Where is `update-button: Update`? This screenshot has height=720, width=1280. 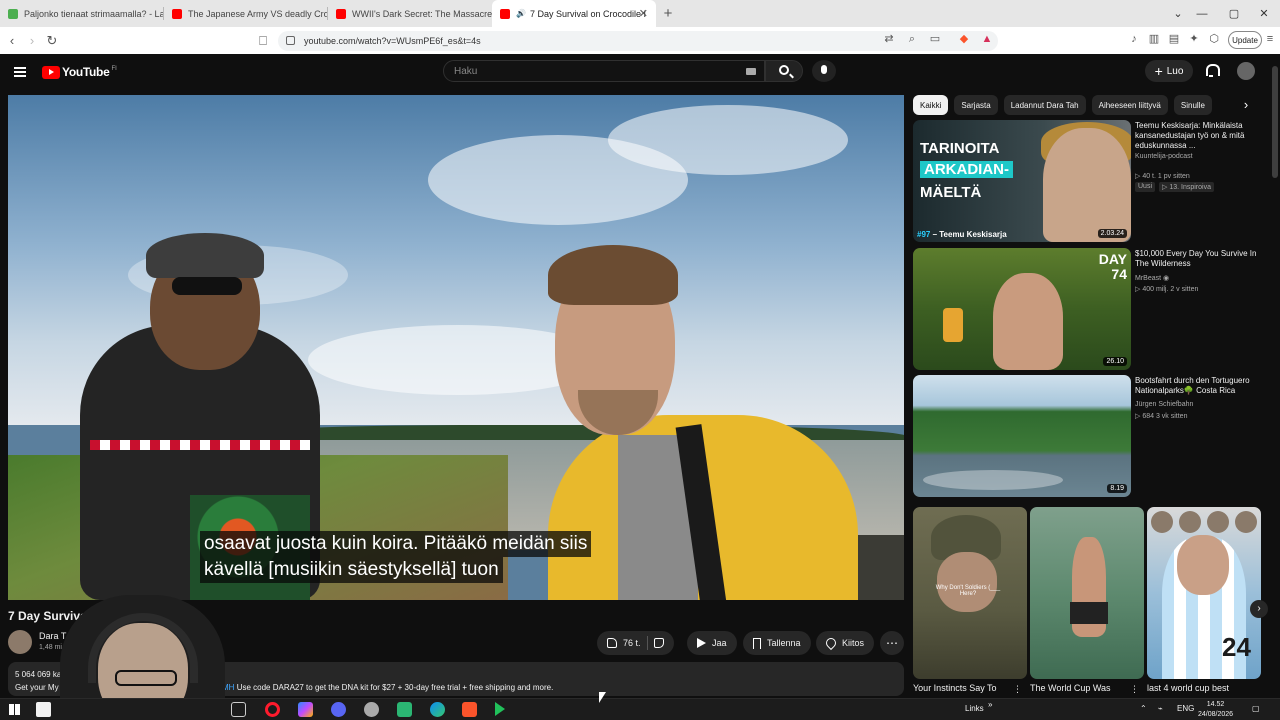 update-button: Update is located at coordinates (1245, 40).